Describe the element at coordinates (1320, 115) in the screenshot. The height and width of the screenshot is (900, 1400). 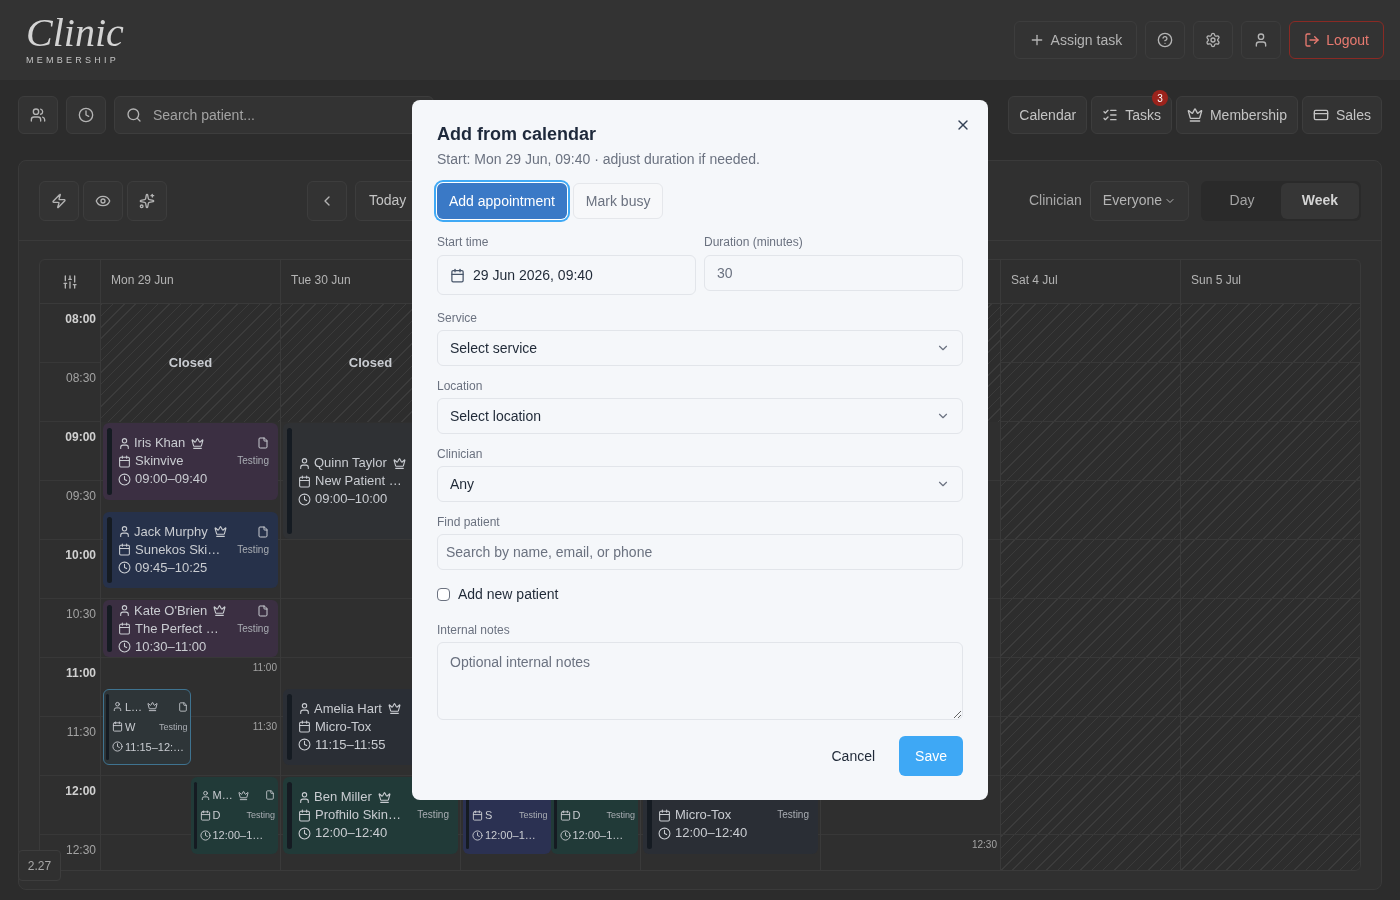
I see `card-icon` at that location.